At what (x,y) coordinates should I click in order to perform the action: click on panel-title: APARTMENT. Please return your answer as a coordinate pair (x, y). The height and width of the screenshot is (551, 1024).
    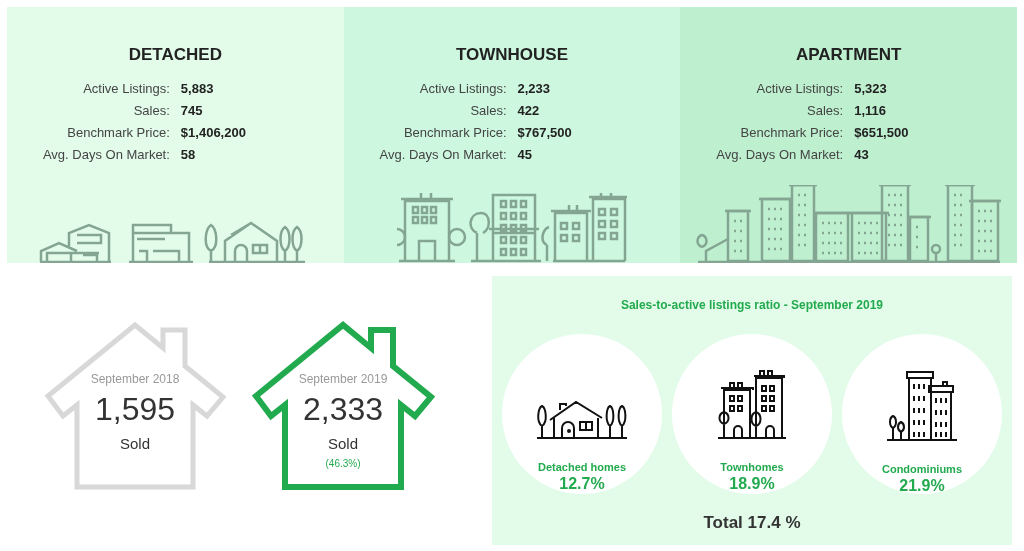
    Looking at the image, I should click on (848, 55).